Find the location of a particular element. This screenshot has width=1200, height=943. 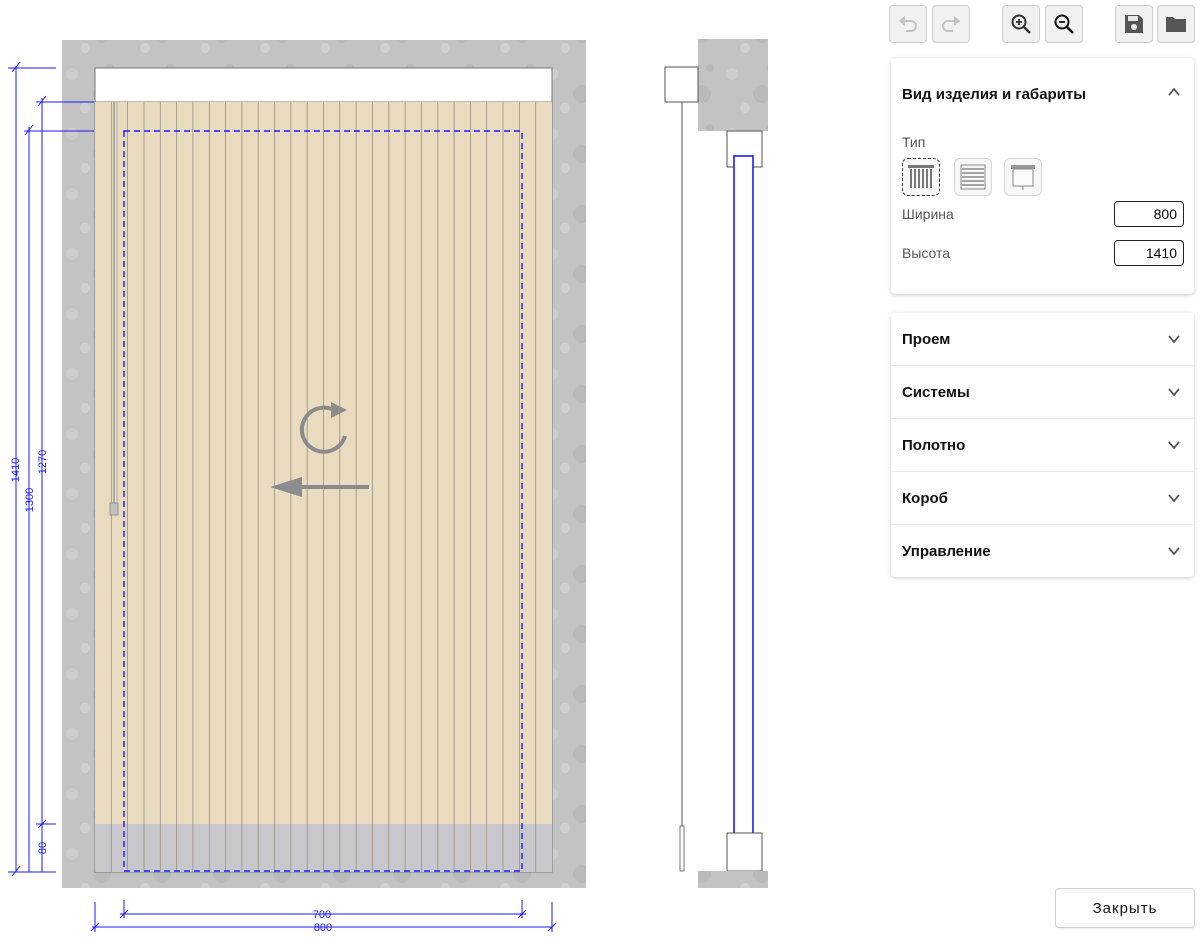

dim-700-label: 700 is located at coordinates (322, 915).